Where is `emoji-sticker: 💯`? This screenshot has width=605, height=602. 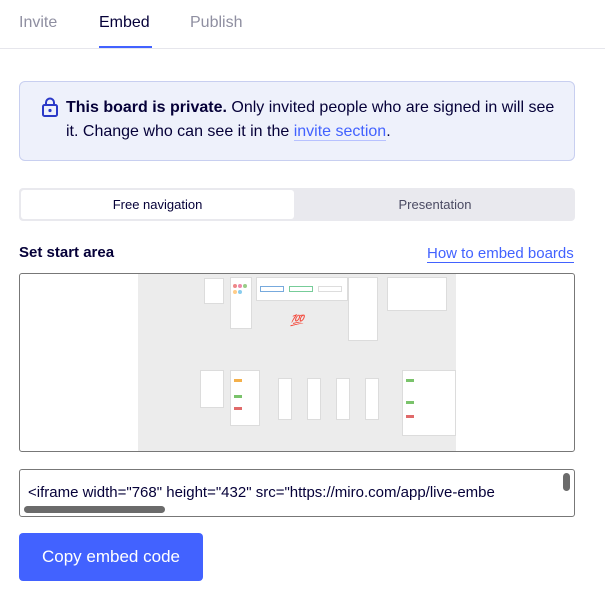 emoji-sticker: 💯 is located at coordinates (297, 321).